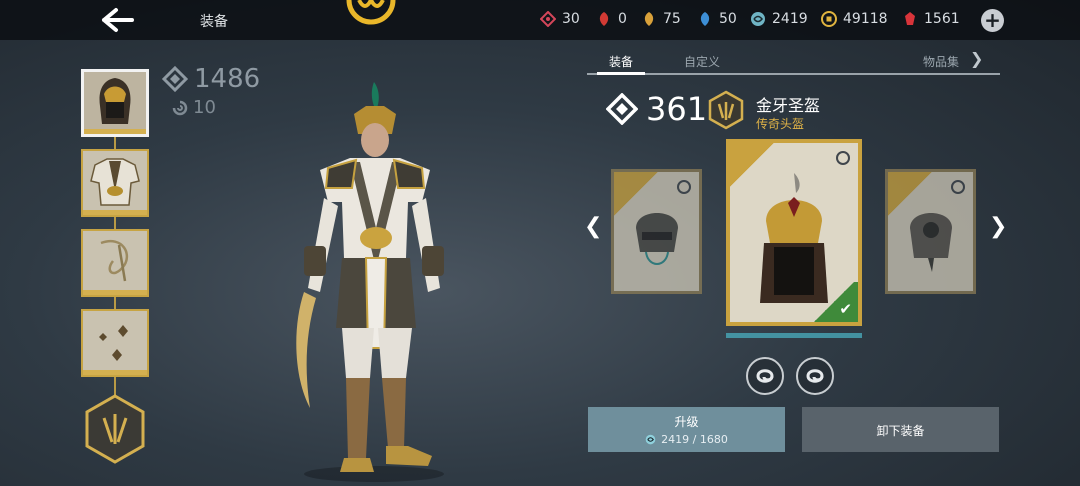 The image size is (1080, 486). I want to click on upgrade-cost: 2419 / 1680, so click(686, 439).